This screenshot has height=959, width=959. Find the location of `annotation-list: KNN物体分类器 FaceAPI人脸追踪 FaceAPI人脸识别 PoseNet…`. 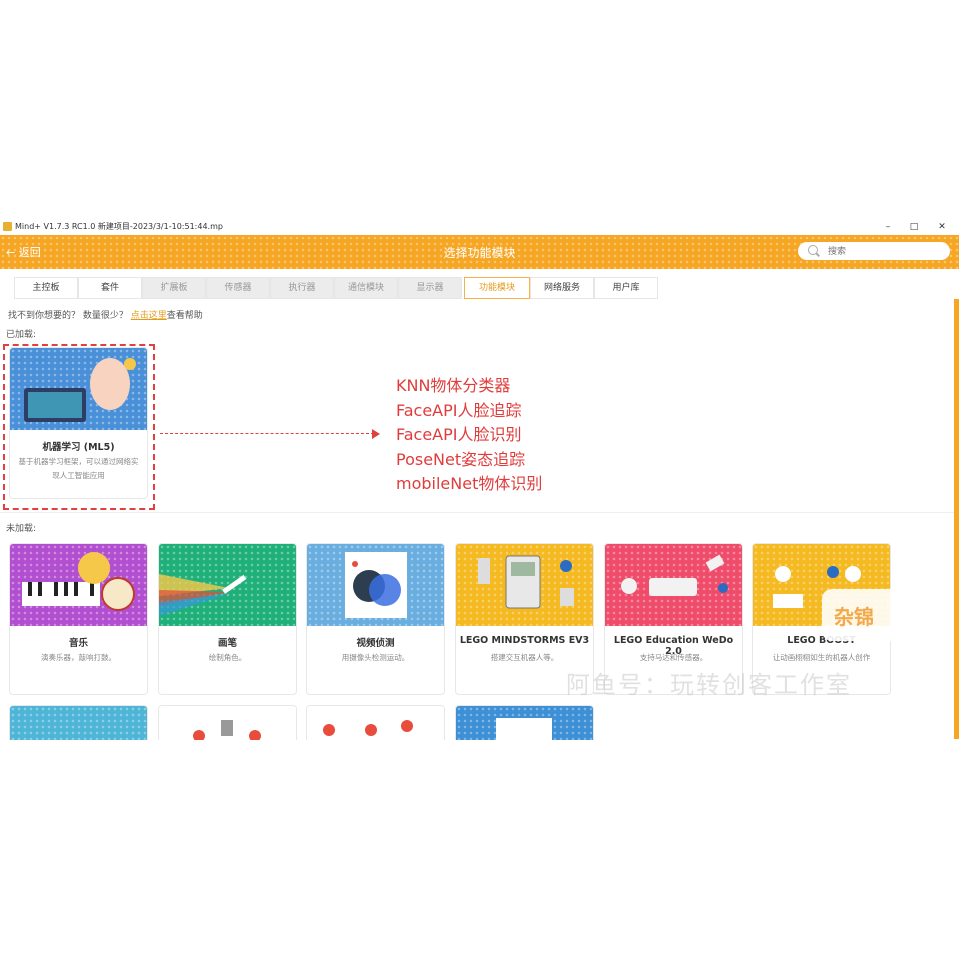

annotation-list: KNN物体分类器 FaceAPI人脸追踪 FaceAPI人脸识别 PoseNet… is located at coordinates (469, 435).